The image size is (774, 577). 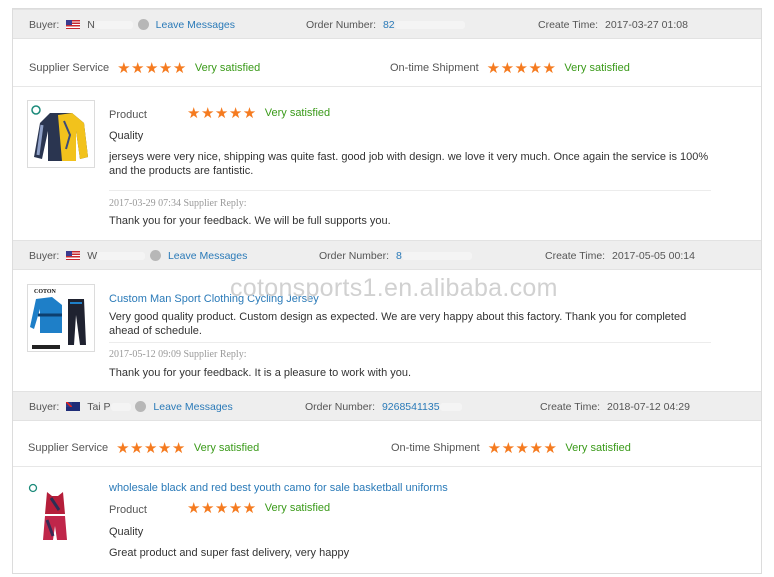 I want to click on order-number: Order Number: 8, so click(x=395, y=256).